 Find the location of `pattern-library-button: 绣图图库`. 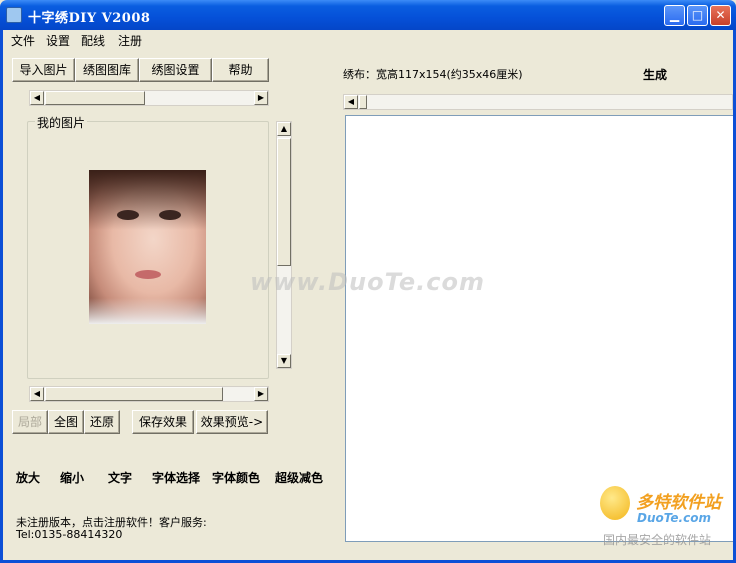

pattern-library-button: 绣图图库 is located at coordinates (107, 70).